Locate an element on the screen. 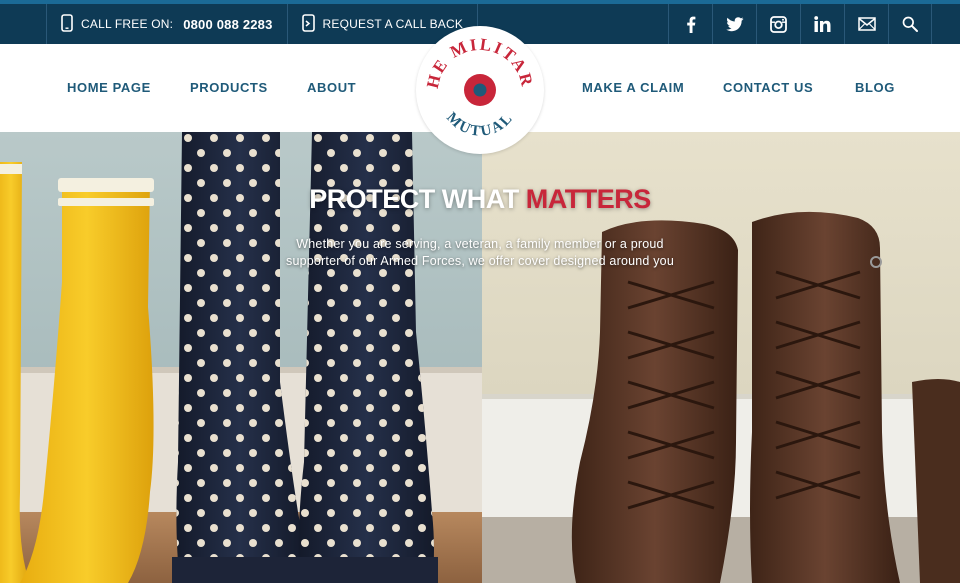  topbar-left-gap is located at coordinates (23, 24).